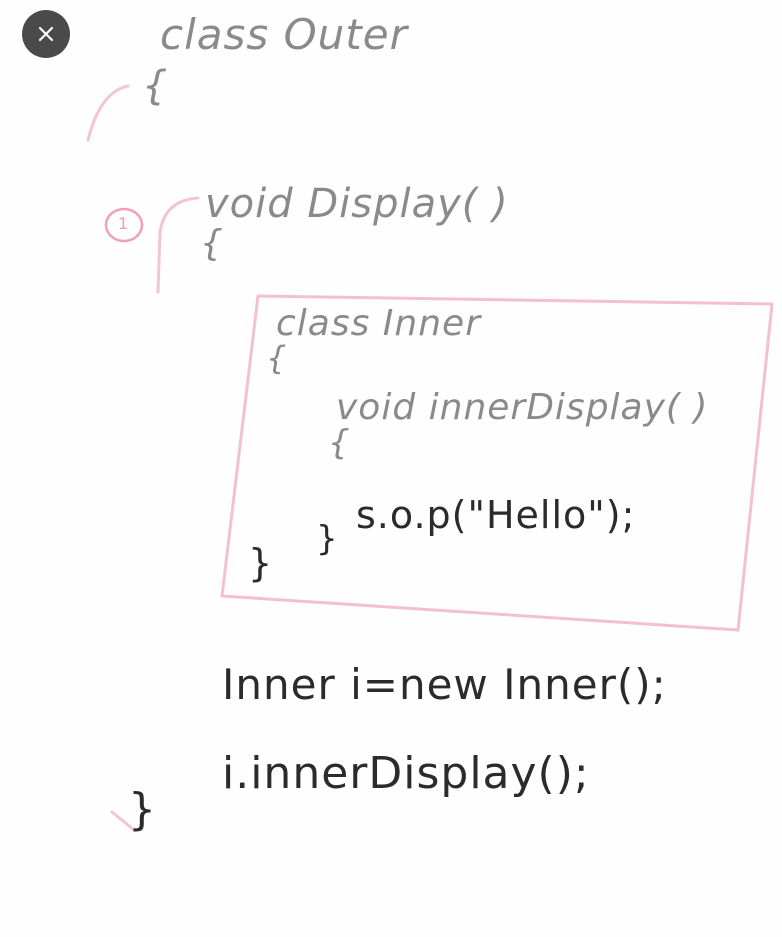 The image size is (782, 937). I want to click on display-method-line: void Display( ), so click(357, 204).